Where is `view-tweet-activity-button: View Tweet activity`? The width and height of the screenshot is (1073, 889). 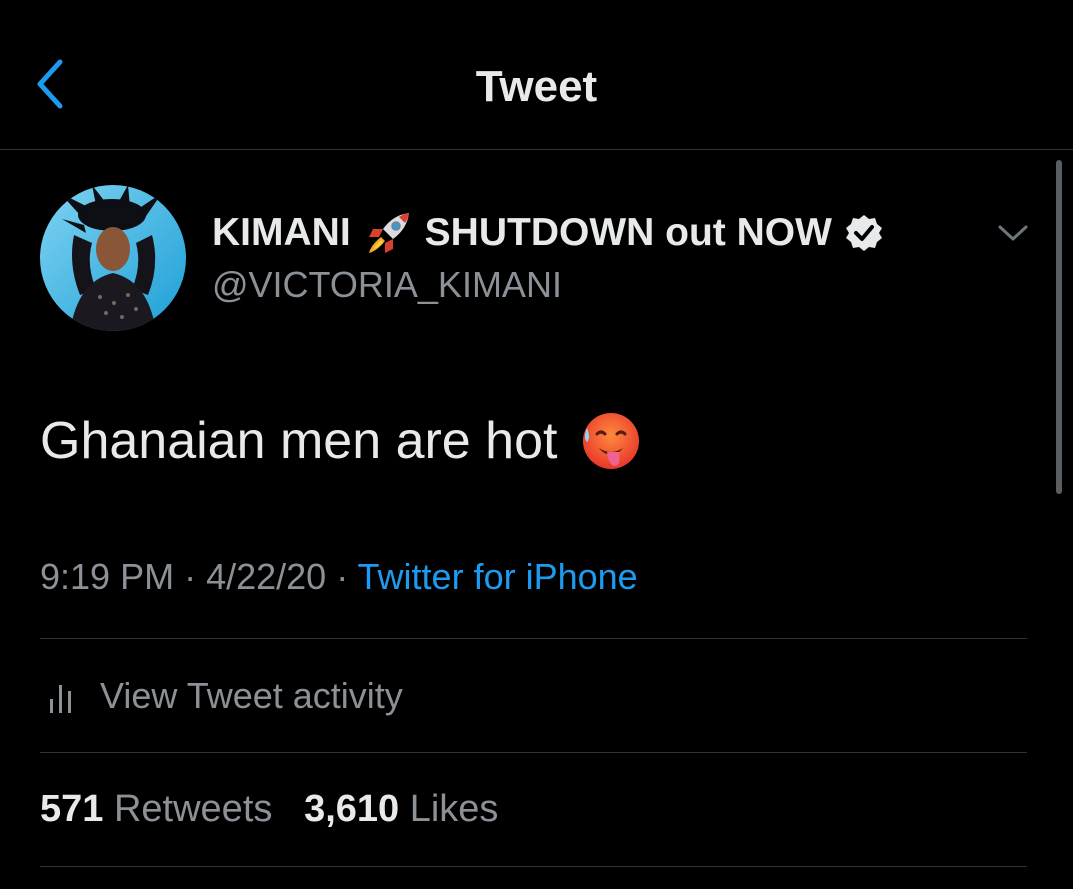
view-tweet-activity-button: View Tweet activity is located at coordinates (221, 696).